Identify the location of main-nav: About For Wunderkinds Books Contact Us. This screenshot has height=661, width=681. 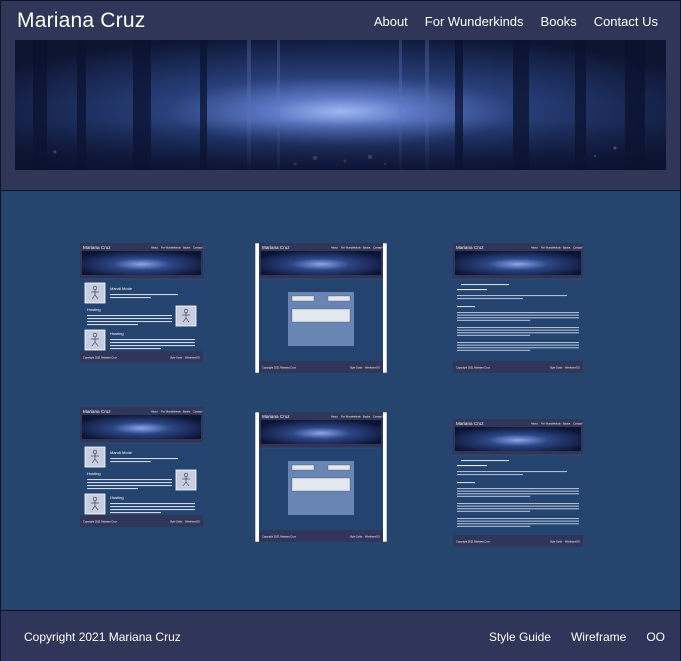
(516, 21).